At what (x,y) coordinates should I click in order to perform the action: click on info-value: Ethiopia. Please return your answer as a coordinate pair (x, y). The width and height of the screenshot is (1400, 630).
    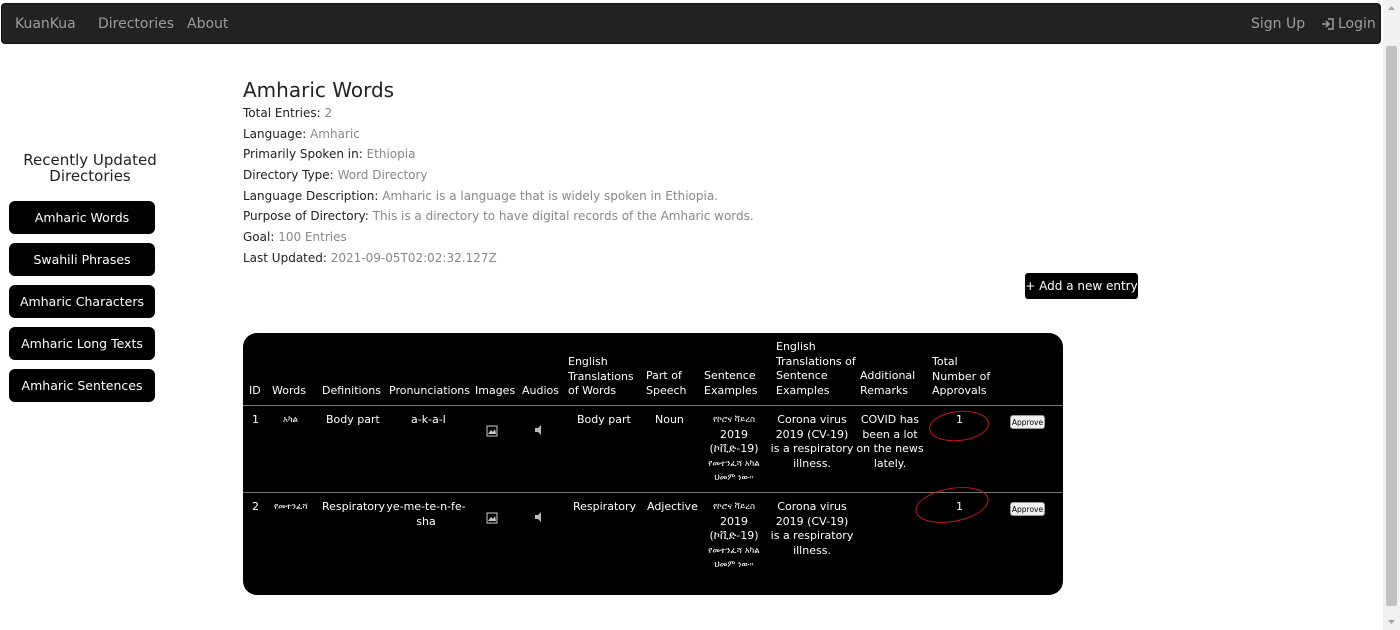
    Looking at the image, I should click on (391, 154).